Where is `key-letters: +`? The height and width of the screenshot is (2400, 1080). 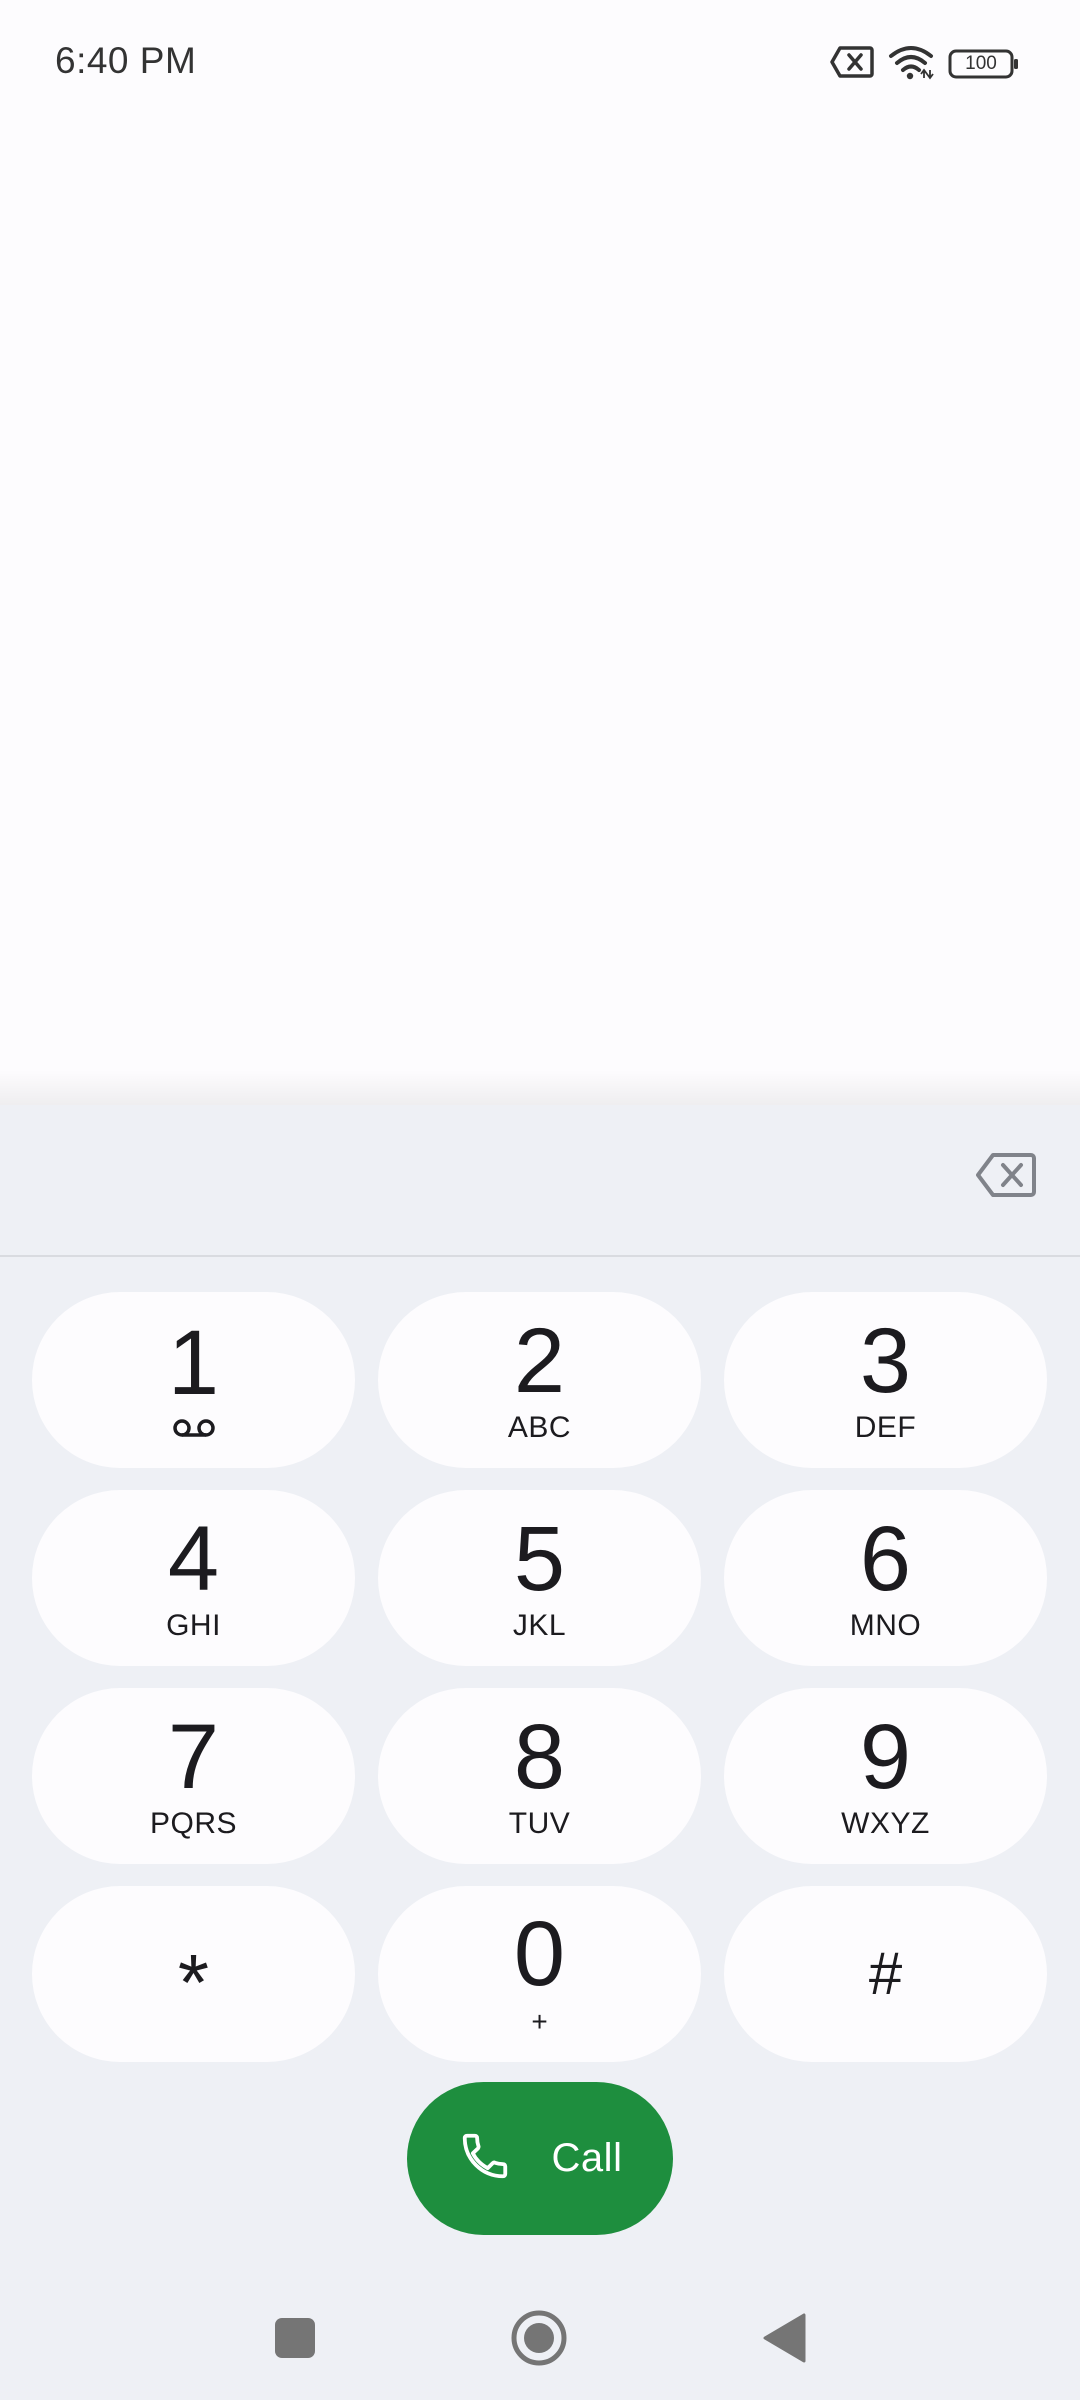 key-letters: + is located at coordinates (539, 2021).